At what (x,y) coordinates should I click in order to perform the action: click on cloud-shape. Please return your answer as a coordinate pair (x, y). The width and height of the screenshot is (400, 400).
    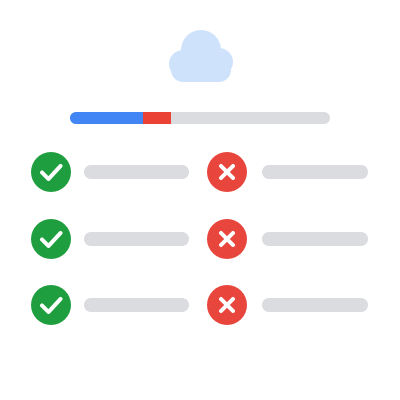
    Looking at the image, I should click on (201, 56).